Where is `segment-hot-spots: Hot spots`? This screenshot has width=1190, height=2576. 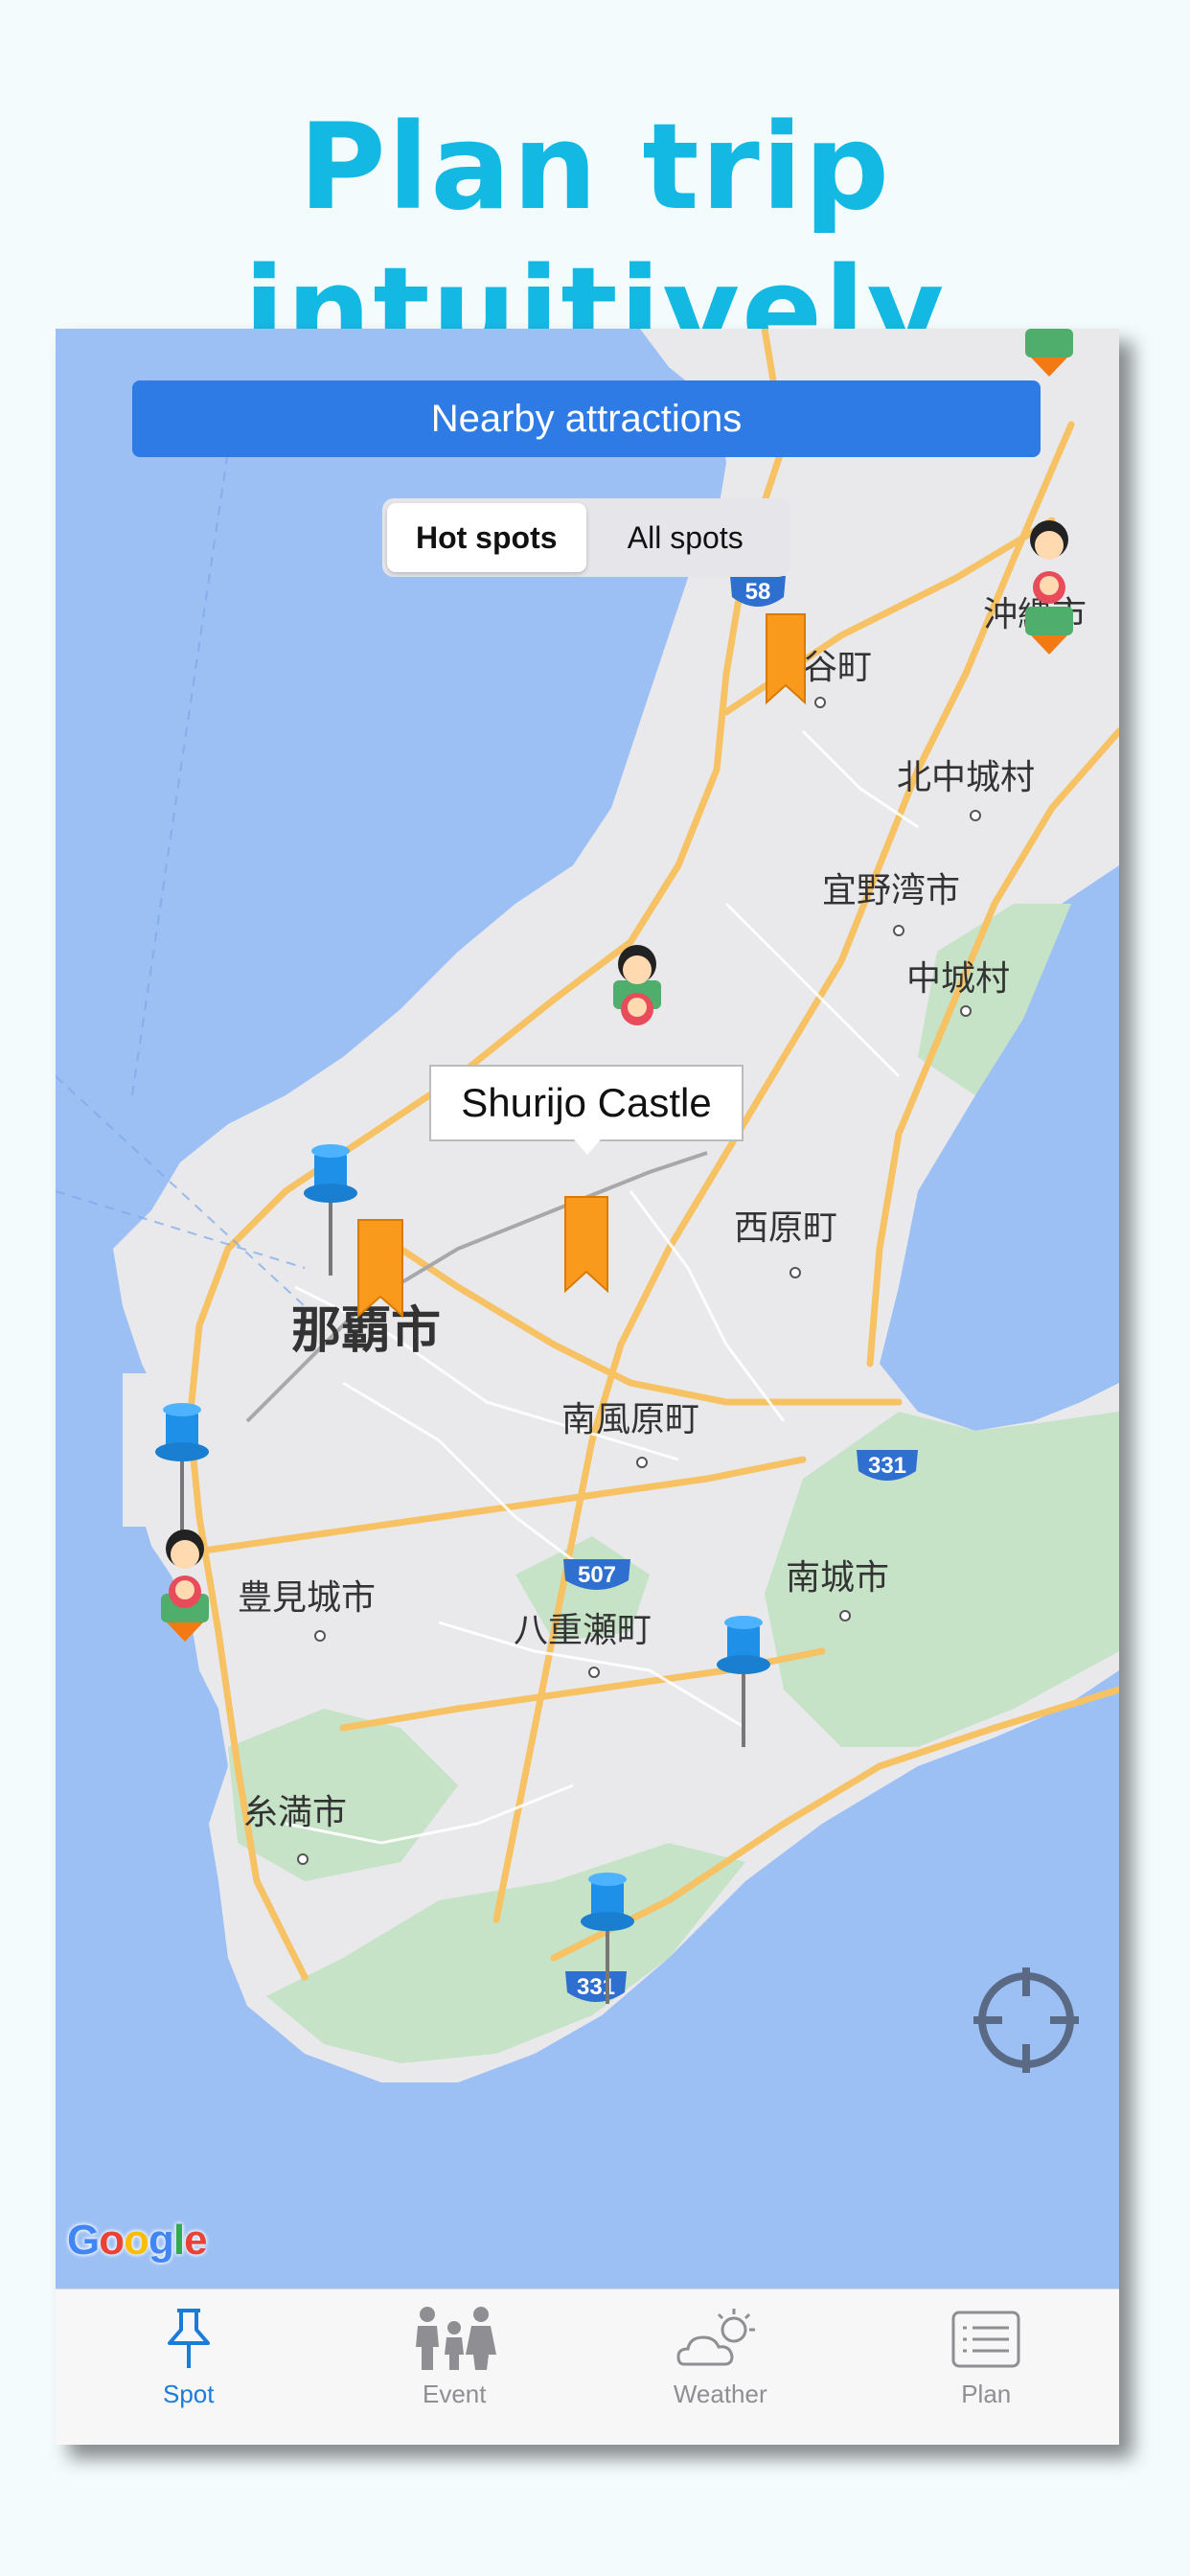 segment-hot-spots: Hot spots is located at coordinates (487, 537).